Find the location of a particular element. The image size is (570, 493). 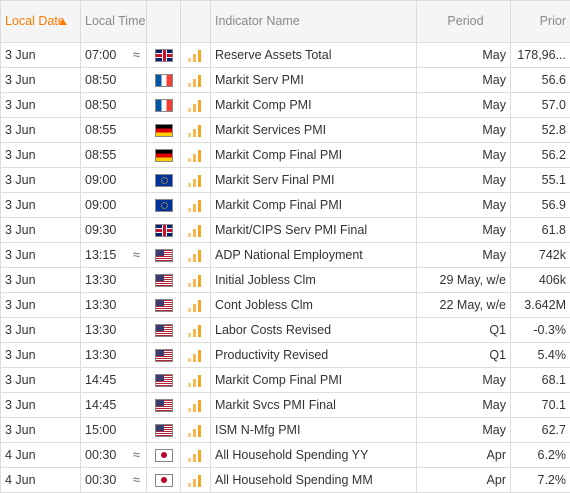

row-prior: 70.1 is located at coordinates (540, 405).